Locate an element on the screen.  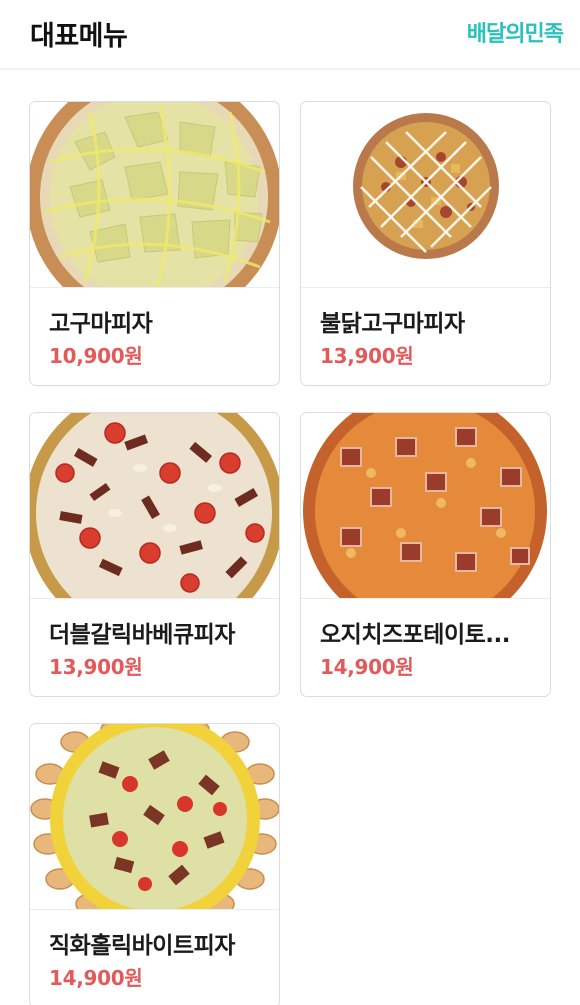
menu-item-card: 오지치즈포테이토... 14,900원 is located at coordinates (425, 554).